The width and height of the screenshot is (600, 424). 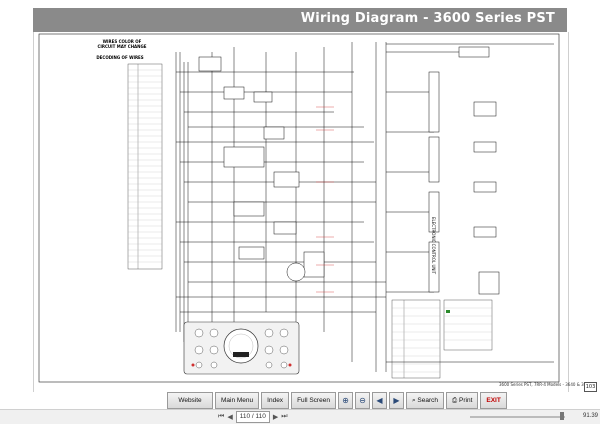 I want to click on forward-icon: ▶, so click(x=396, y=400).